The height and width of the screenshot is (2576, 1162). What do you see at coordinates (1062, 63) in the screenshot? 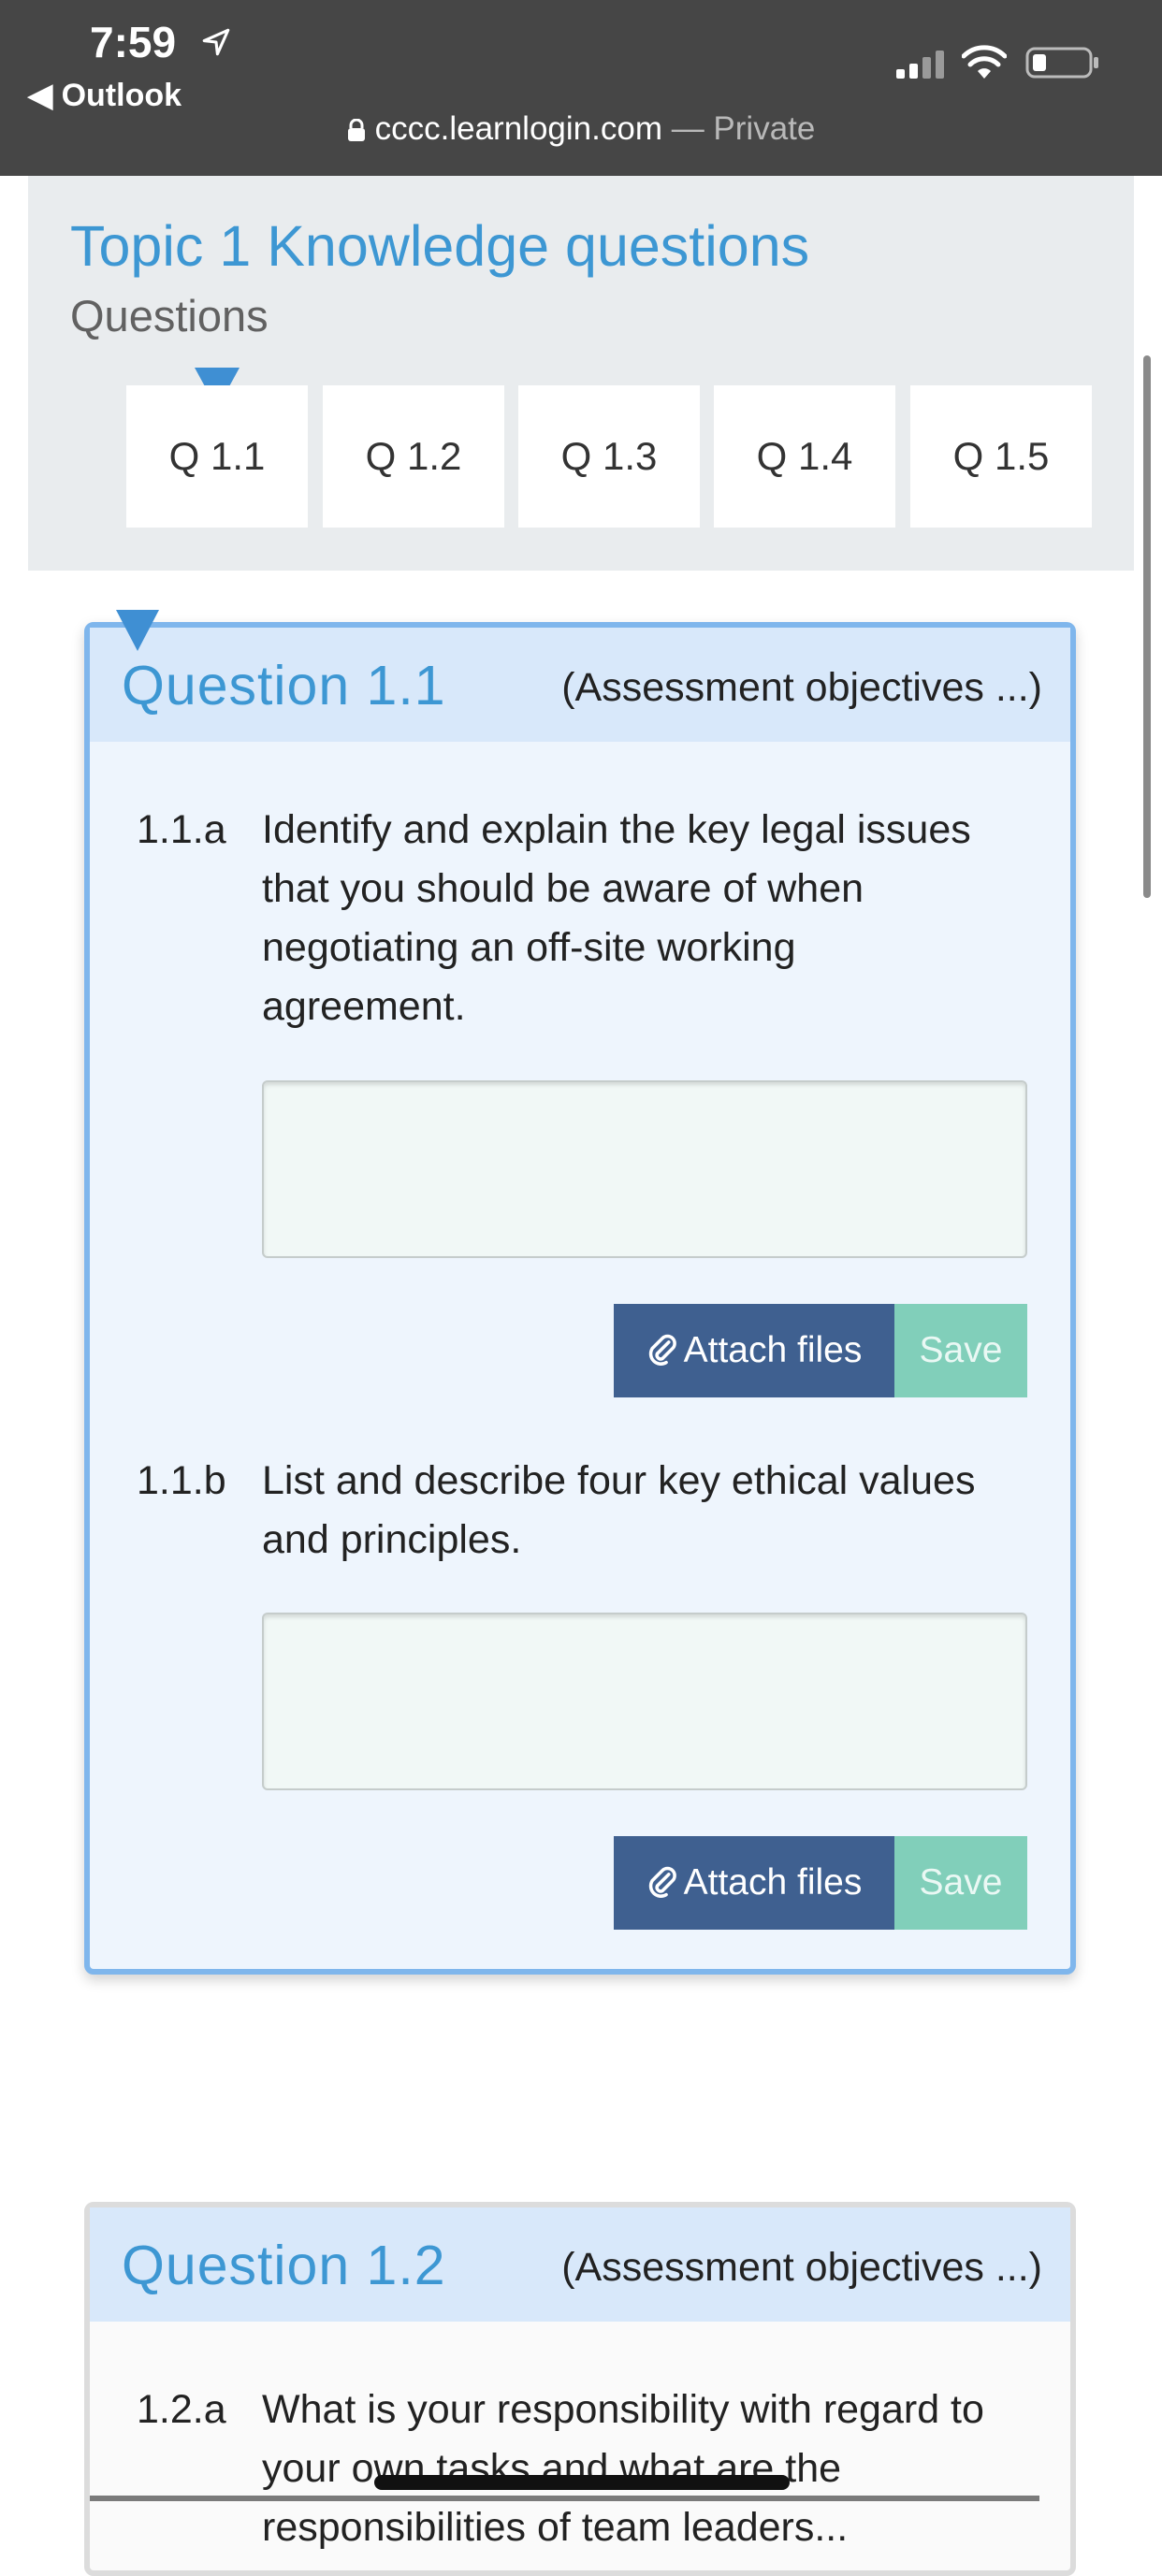
I see `battery-icon` at bounding box center [1062, 63].